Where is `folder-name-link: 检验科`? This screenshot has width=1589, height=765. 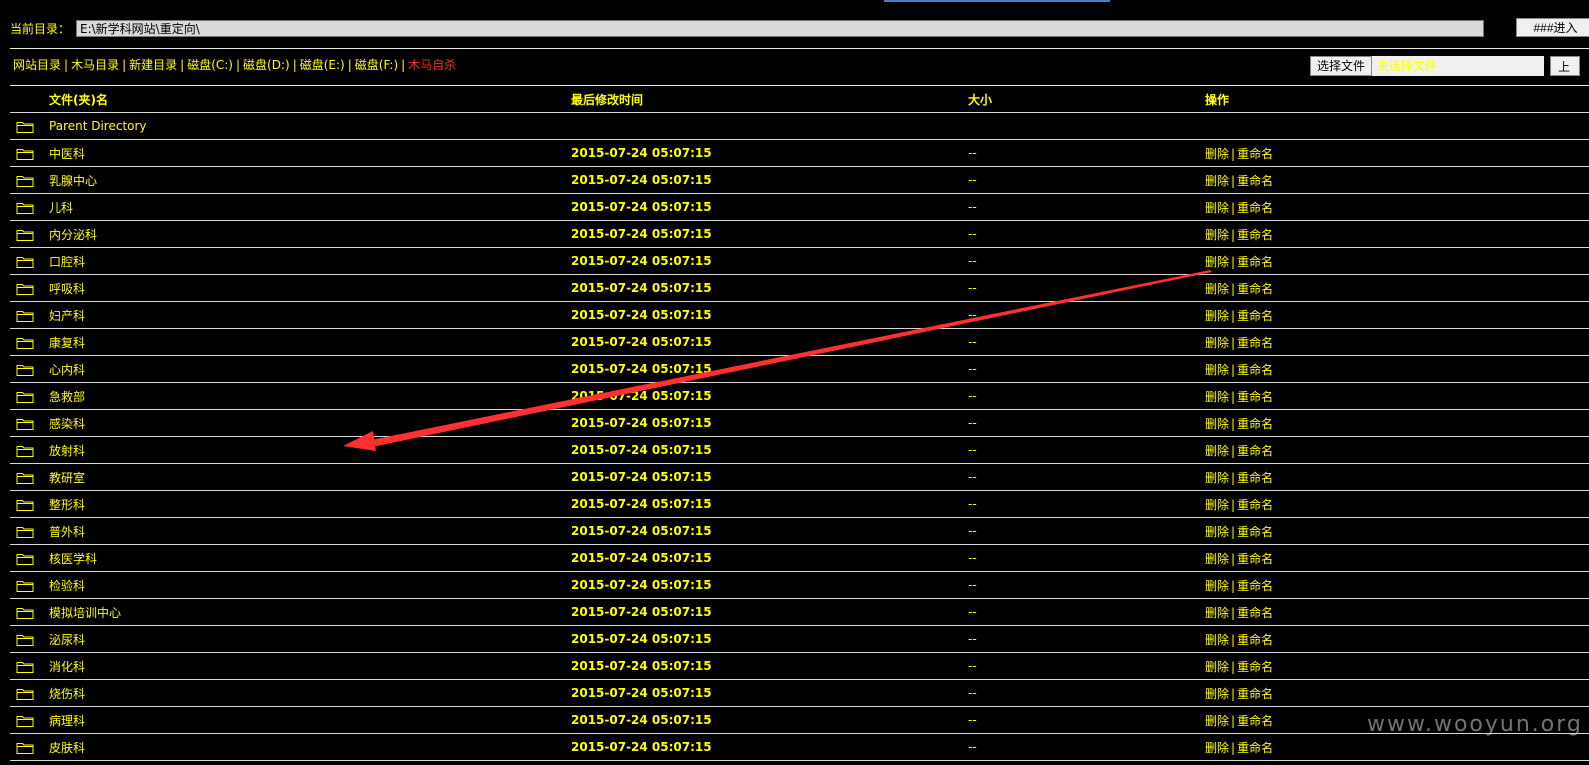 folder-name-link: 检验科 is located at coordinates (310, 585).